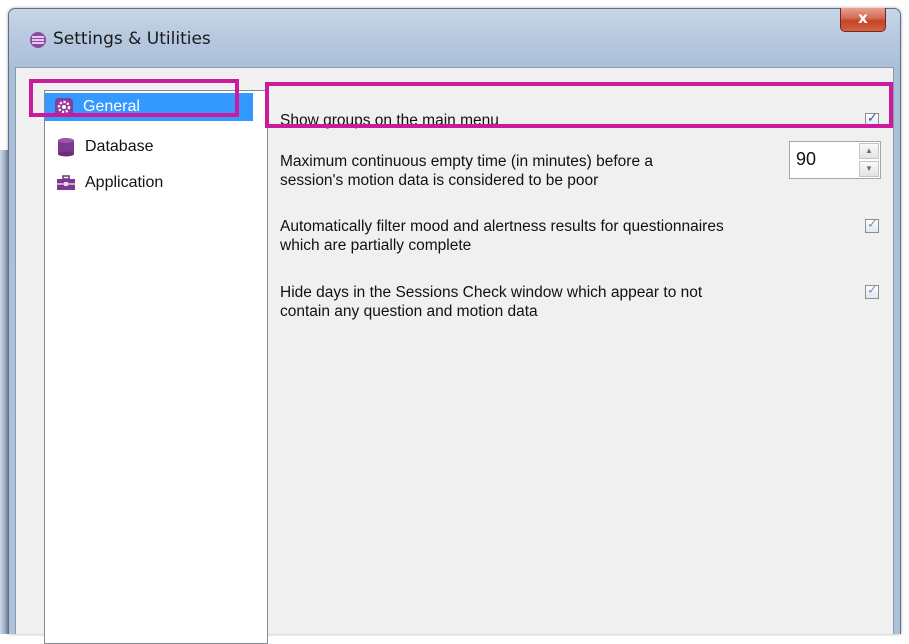 Image resolution: width=909 pixels, height=644 pixels. What do you see at coordinates (806, 159) in the screenshot?
I see `empty-time-value: 90` at bounding box center [806, 159].